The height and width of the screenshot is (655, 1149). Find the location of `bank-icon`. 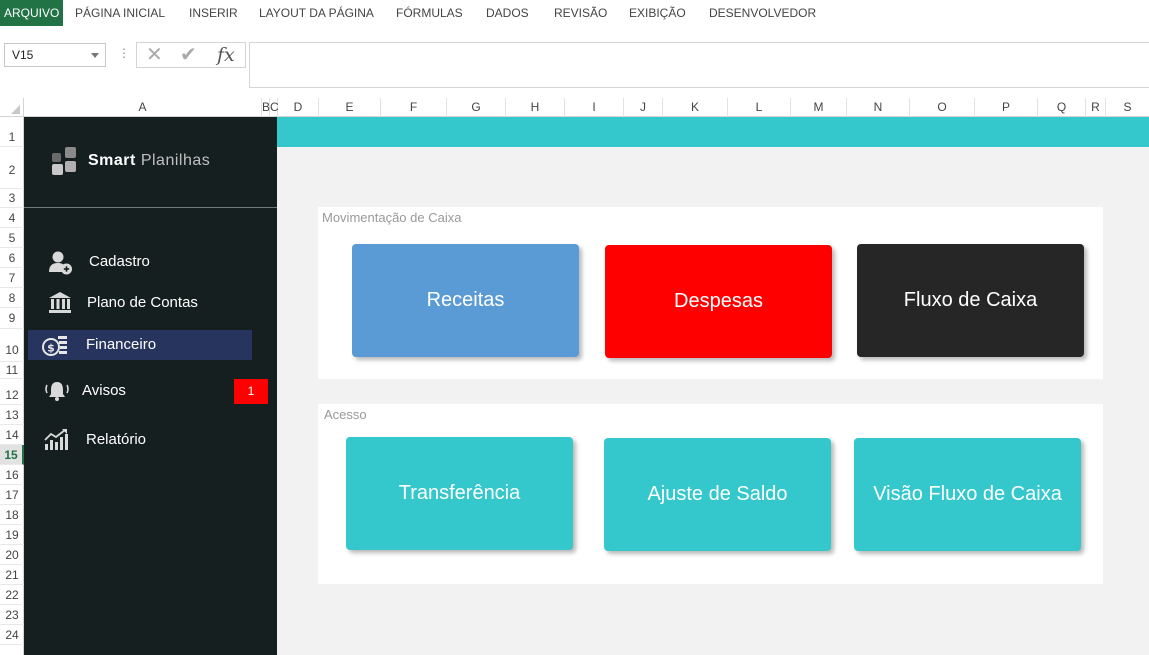

bank-icon is located at coordinates (60, 303).